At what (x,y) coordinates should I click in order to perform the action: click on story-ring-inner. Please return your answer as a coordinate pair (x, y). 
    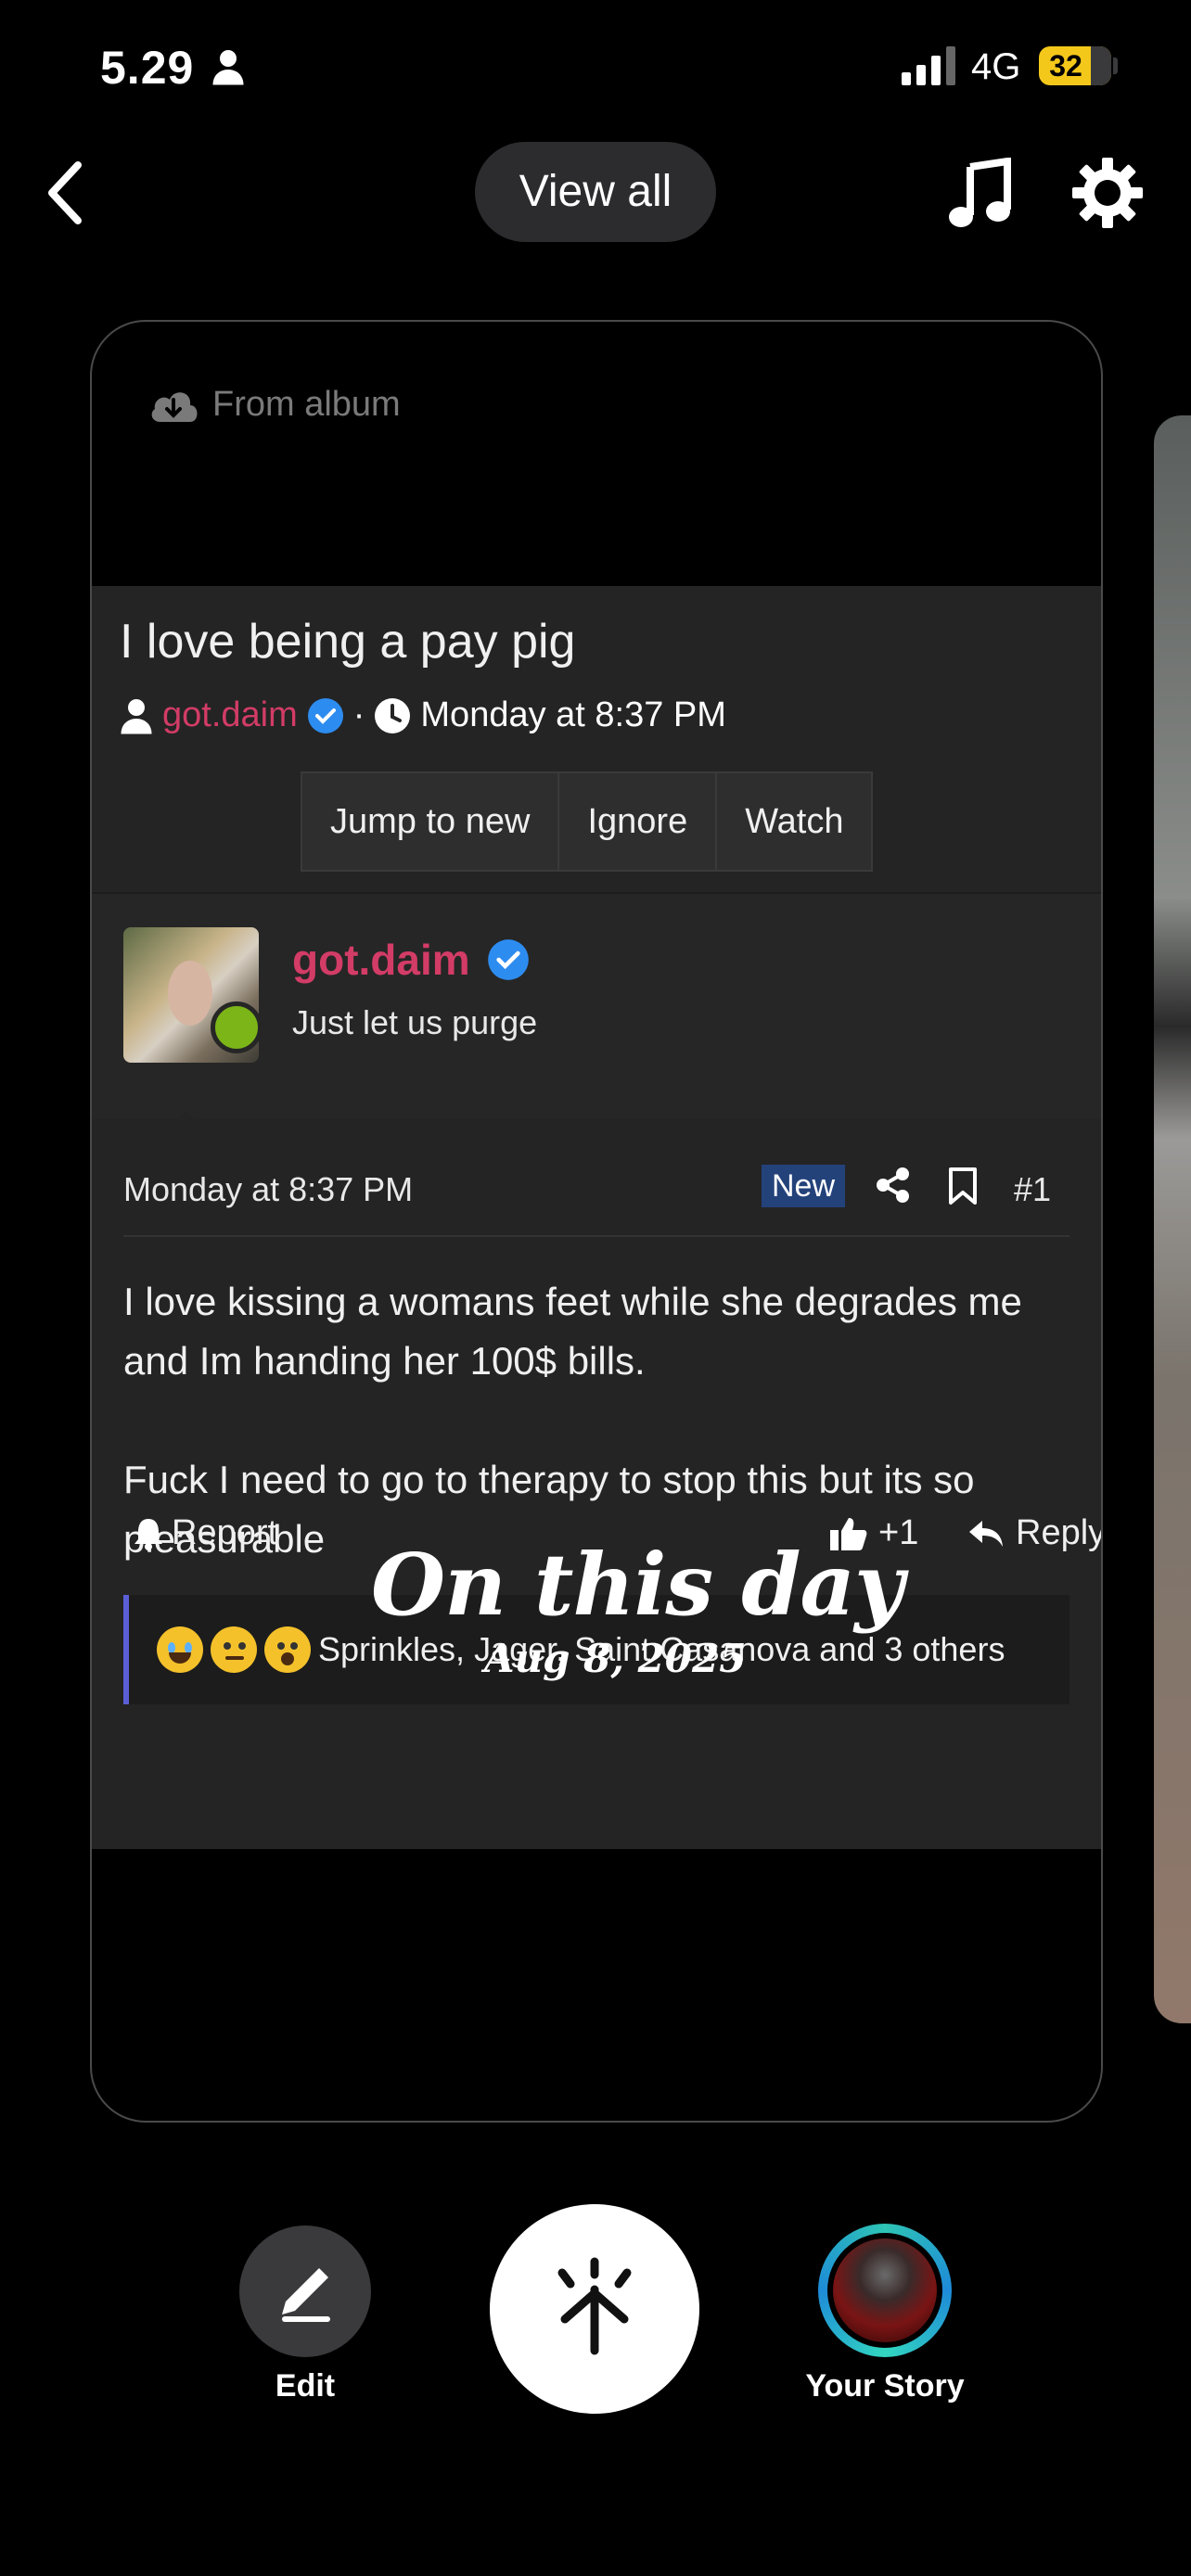
    Looking at the image, I should click on (884, 2290).